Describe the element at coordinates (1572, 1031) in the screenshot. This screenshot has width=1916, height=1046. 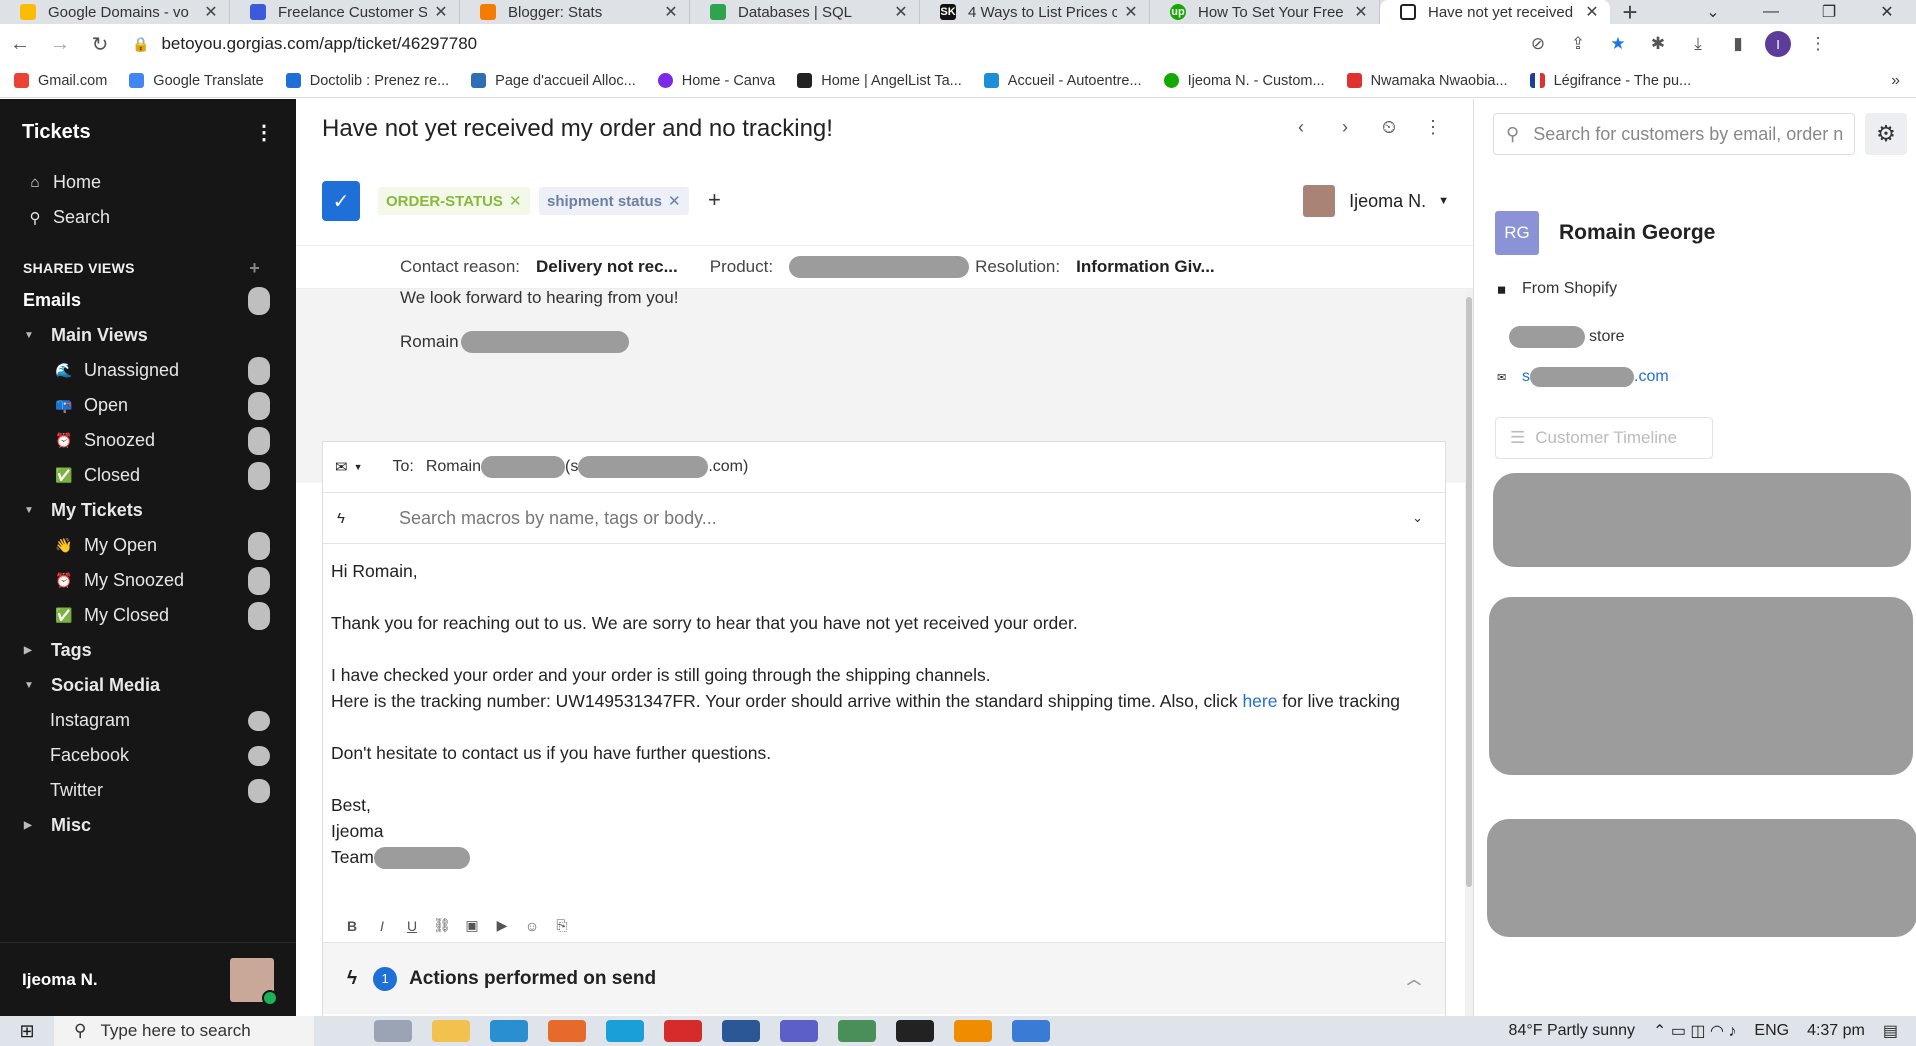
I see `weather-widget: 84°F Partly sunny` at that location.